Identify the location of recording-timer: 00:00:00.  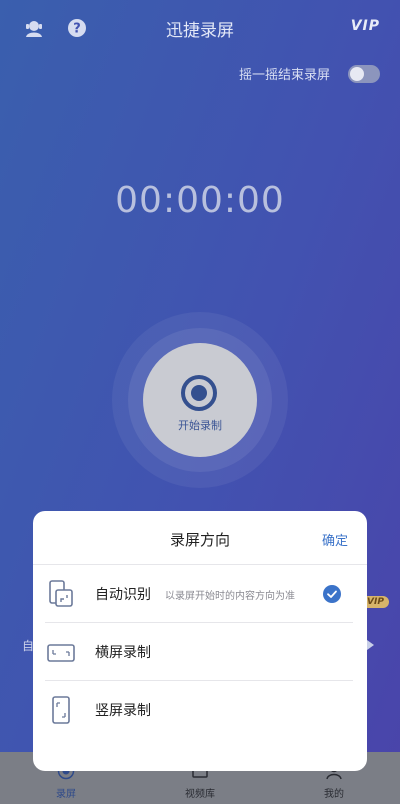
(200, 200).